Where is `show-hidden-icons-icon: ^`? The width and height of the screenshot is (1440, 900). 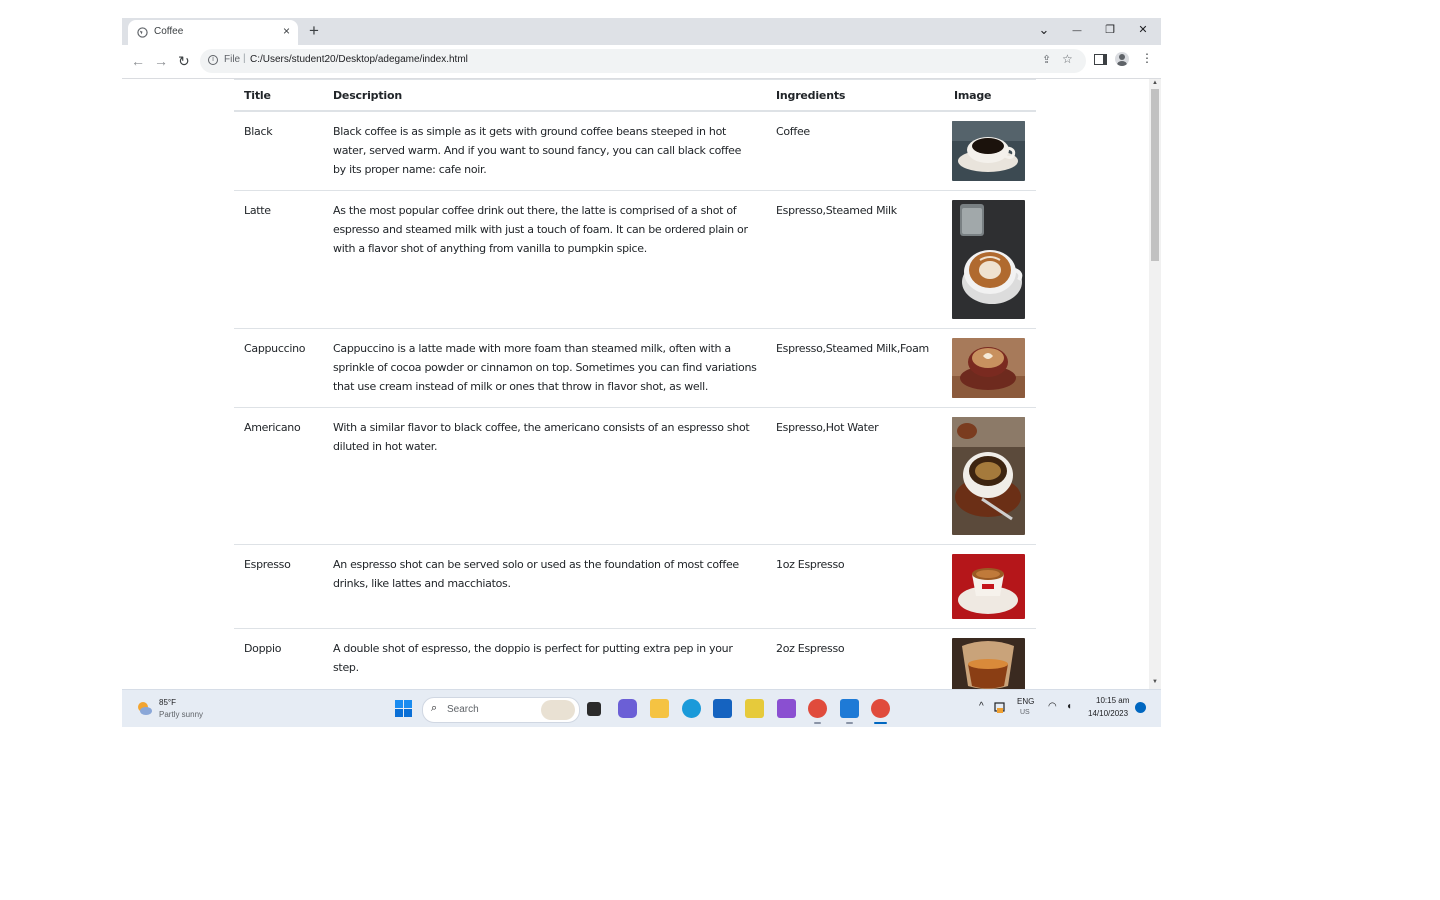
show-hidden-icons-icon: ^ is located at coordinates (981, 706).